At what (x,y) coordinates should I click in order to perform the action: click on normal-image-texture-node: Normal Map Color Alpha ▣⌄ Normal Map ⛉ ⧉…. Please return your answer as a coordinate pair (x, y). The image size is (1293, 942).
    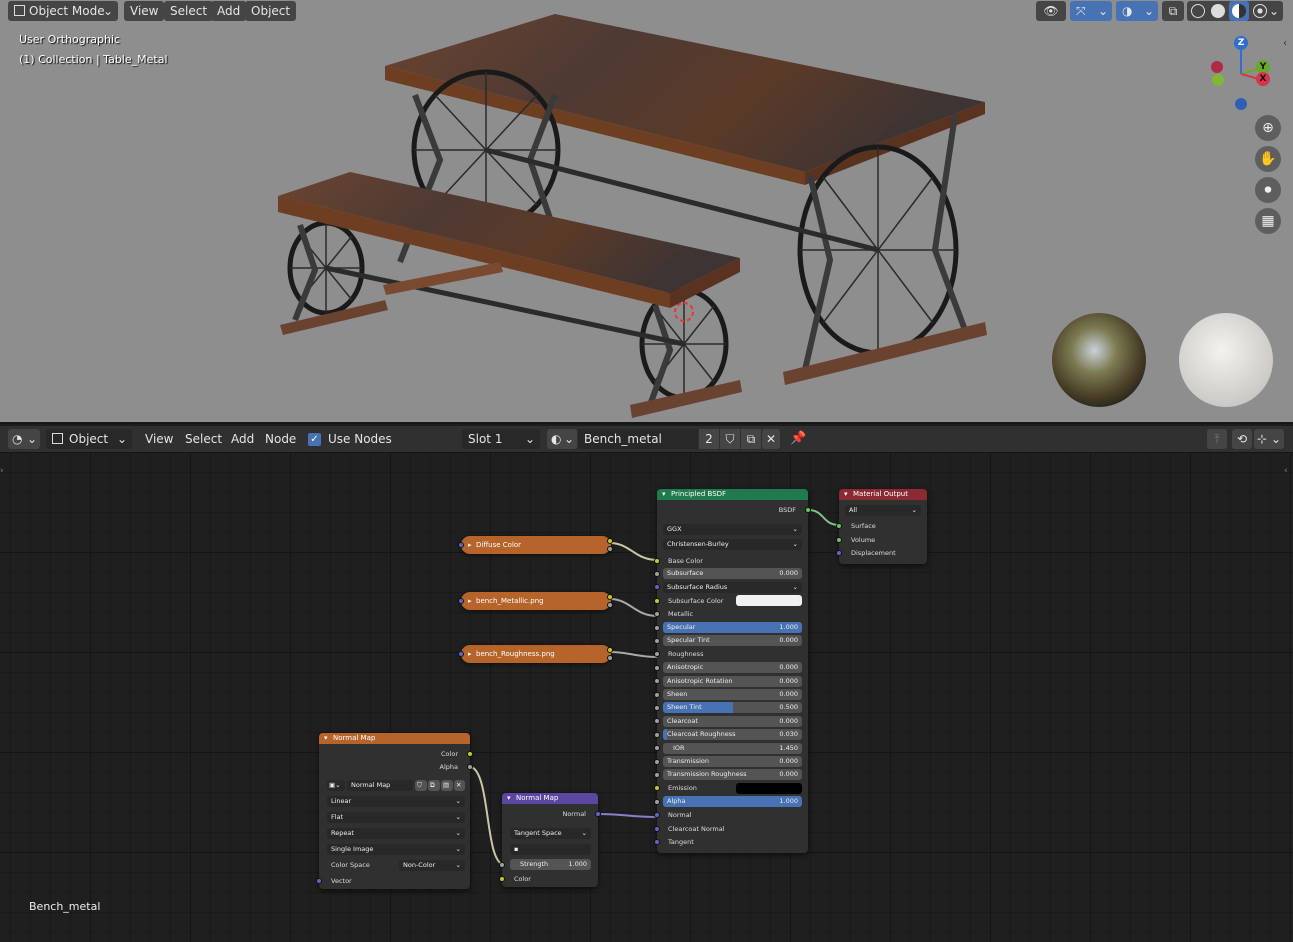
    Looking at the image, I should click on (394, 811).